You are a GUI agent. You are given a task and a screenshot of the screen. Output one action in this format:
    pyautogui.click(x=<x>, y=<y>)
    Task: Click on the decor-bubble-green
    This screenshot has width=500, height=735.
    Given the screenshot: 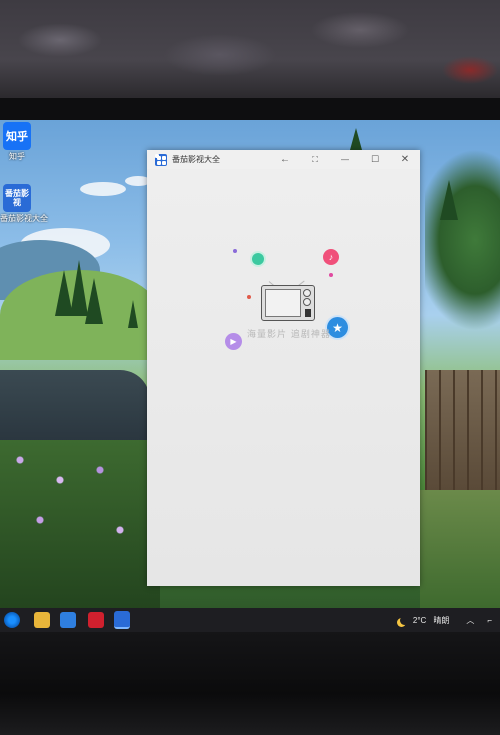 What is the action you would take?
    pyautogui.click(x=258, y=259)
    